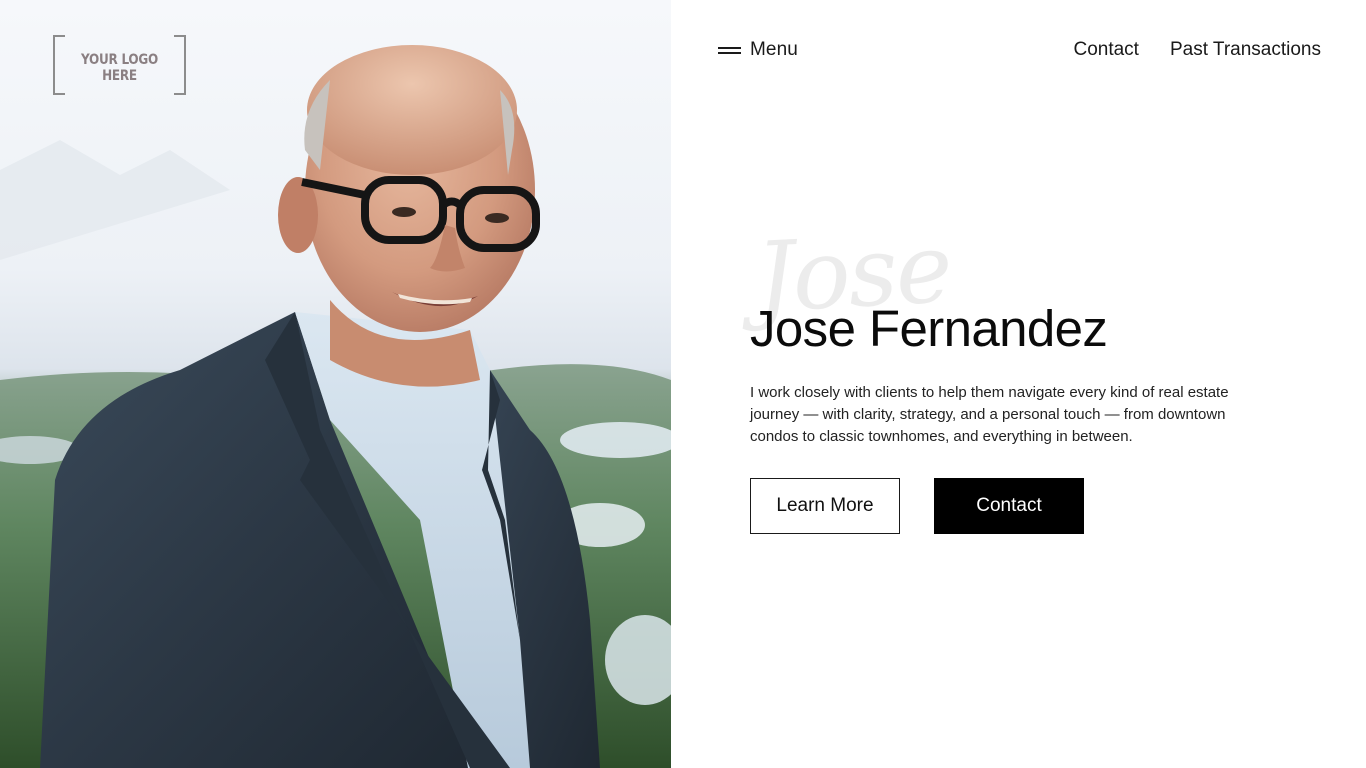 The image size is (1366, 768). I want to click on nav-links: Contact Past Transactions, so click(1181, 50).